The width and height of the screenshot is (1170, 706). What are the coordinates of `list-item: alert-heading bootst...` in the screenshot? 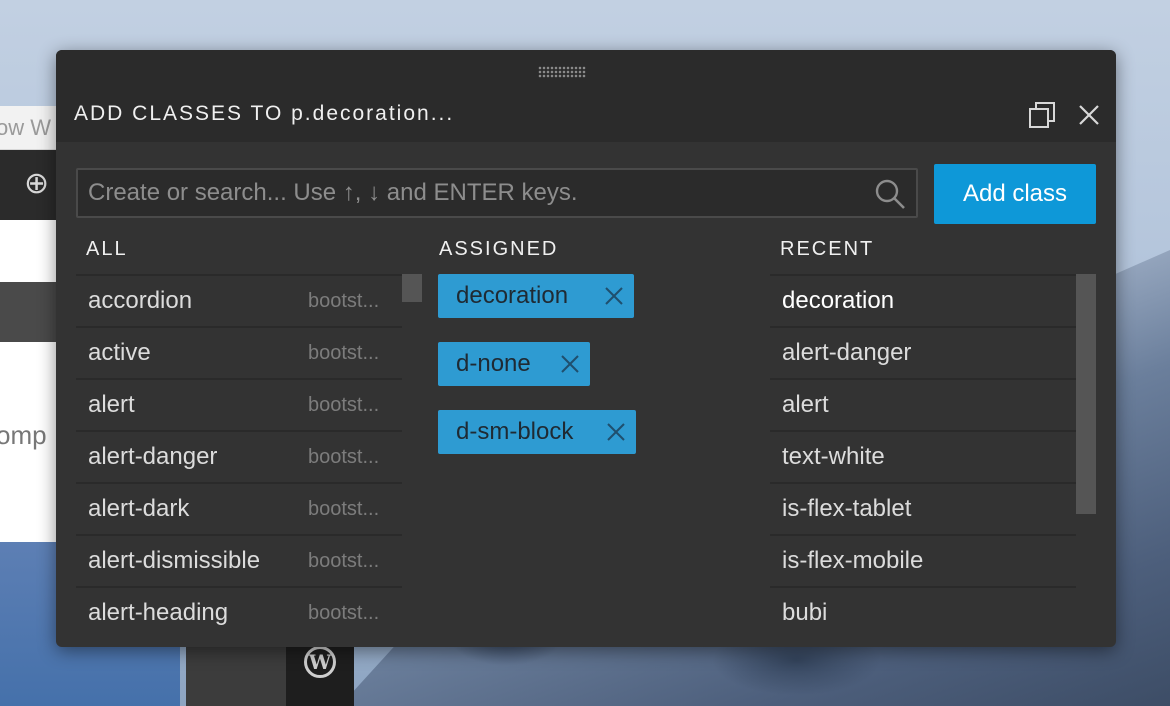 It's located at (239, 612).